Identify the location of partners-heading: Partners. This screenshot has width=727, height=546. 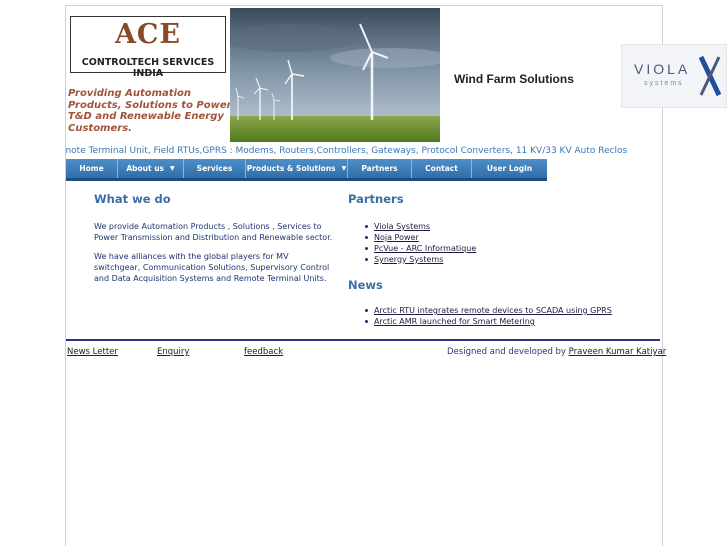
(376, 199).